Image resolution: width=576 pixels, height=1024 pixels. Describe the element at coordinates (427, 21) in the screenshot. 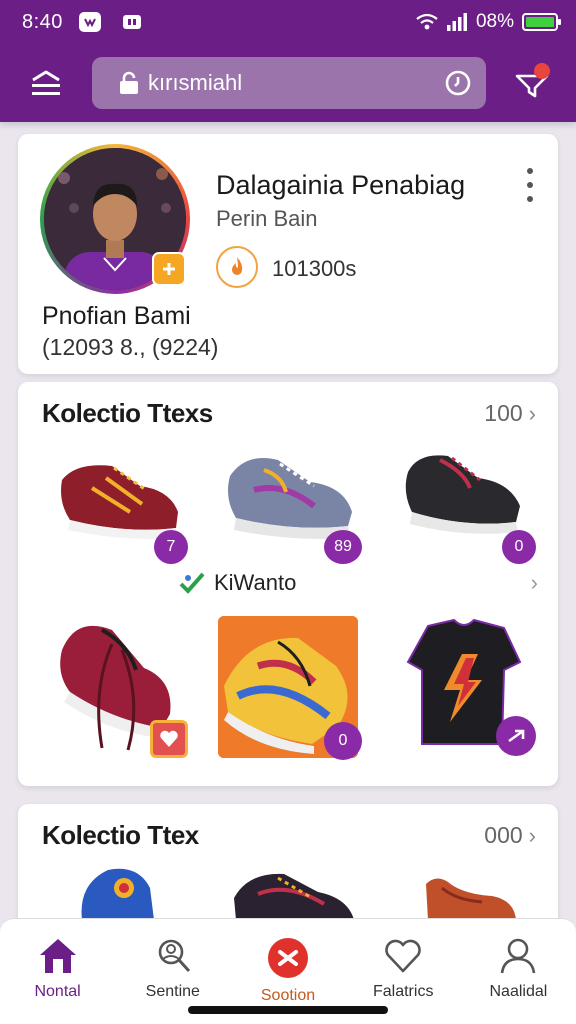

I see `wifi-icon` at that location.